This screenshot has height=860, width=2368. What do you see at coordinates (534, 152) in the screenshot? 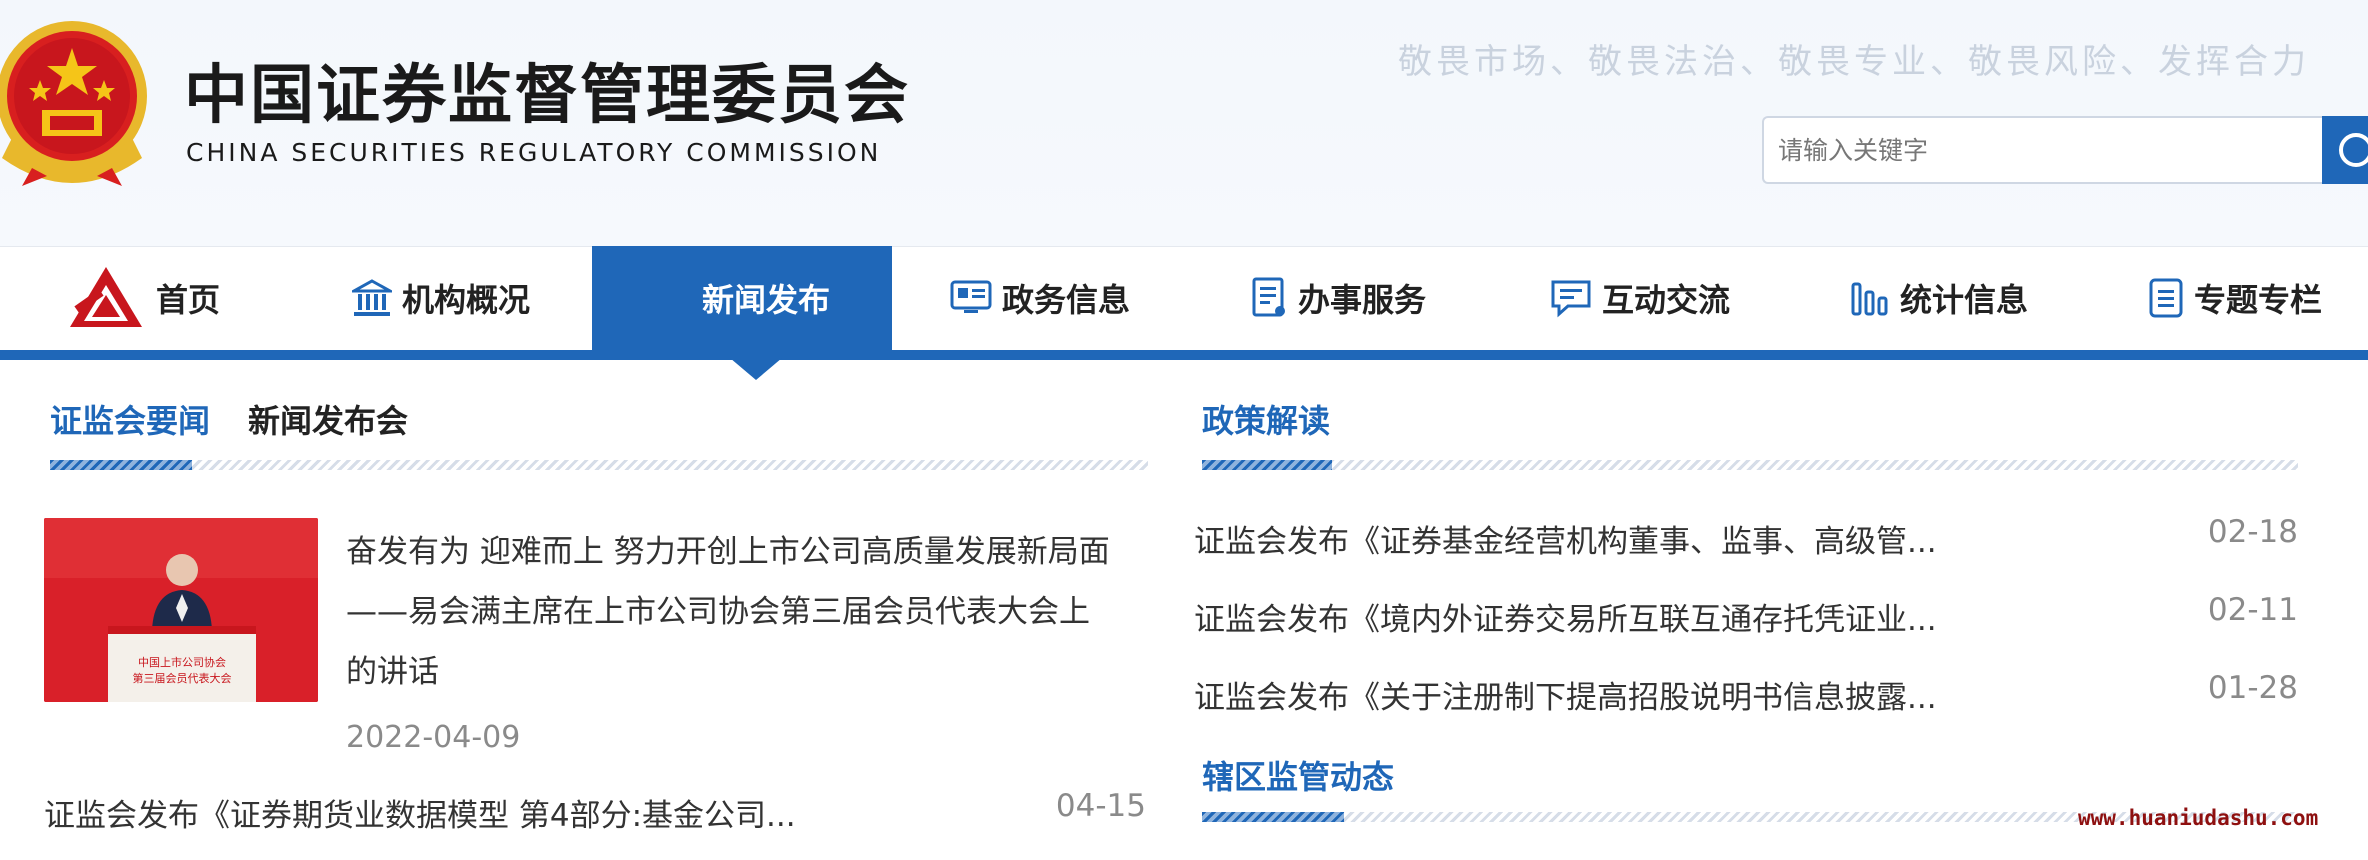
I see `site-subtitle: CHINA SECURITIES REGULATORY COMMISSION` at bounding box center [534, 152].